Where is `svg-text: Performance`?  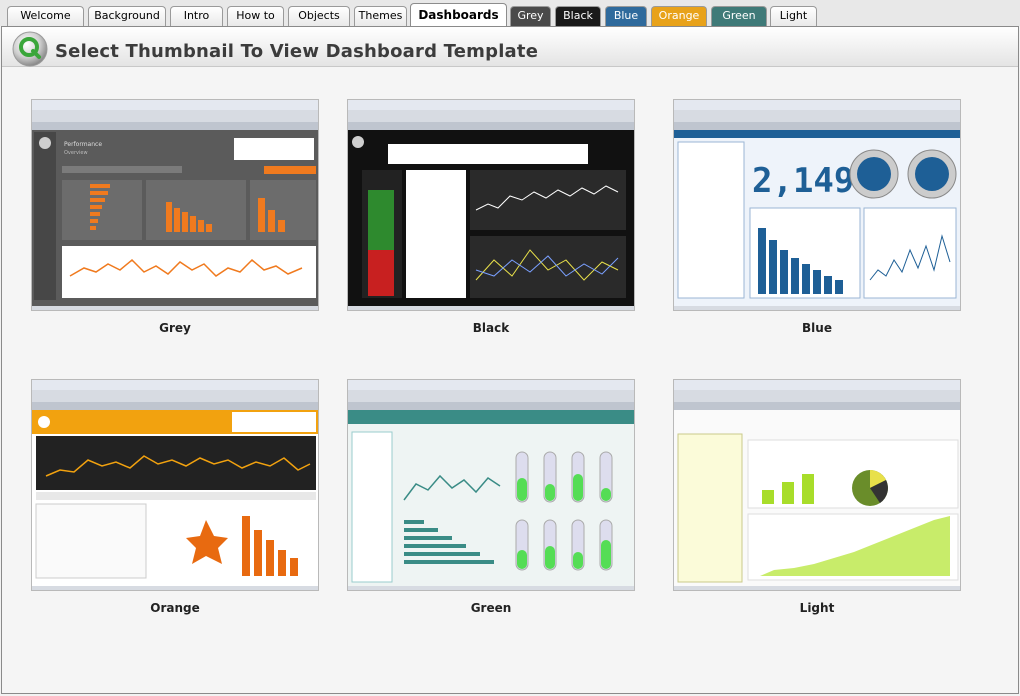 svg-text: Performance is located at coordinates (83, 144).